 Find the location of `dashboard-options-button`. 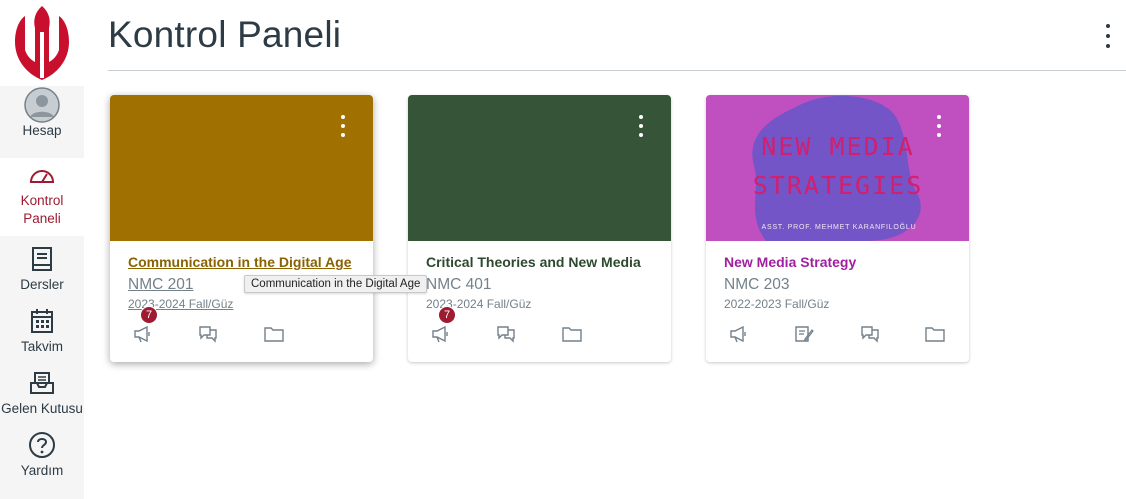

dashboard-options-button is located at coordinates (1108, 36).